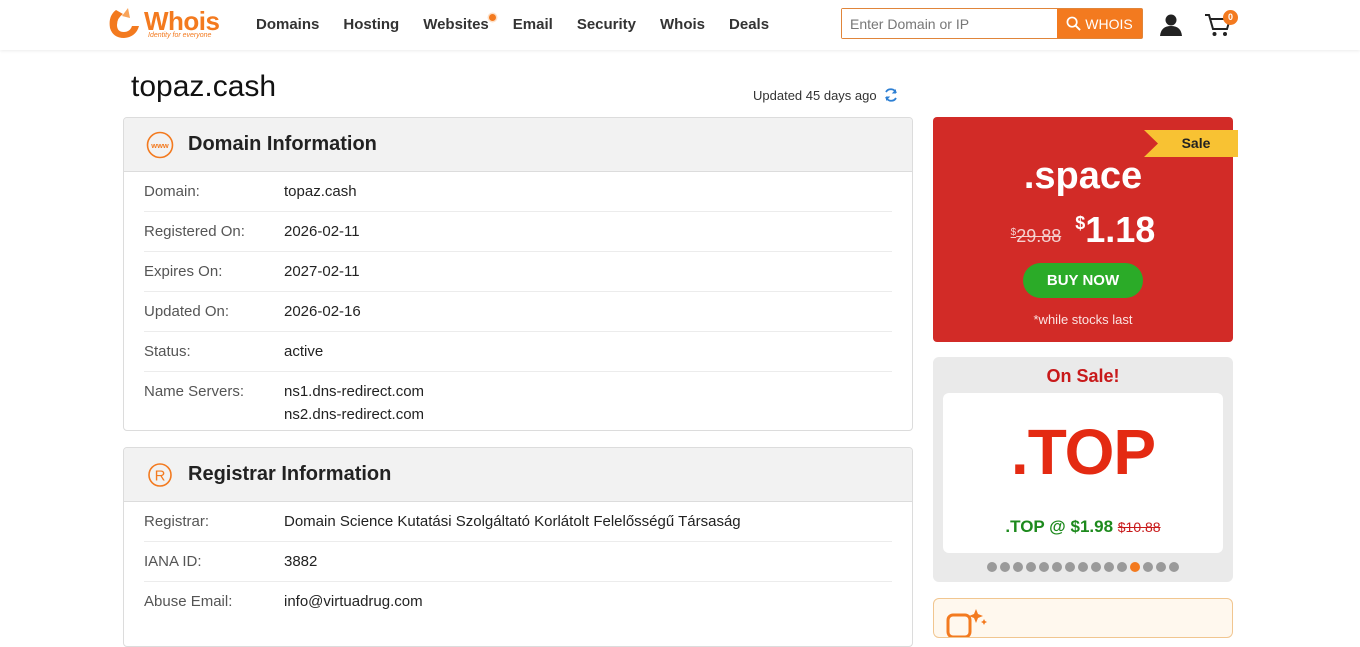  I want to click on search-bar: WHOIS, so click(992, 23).